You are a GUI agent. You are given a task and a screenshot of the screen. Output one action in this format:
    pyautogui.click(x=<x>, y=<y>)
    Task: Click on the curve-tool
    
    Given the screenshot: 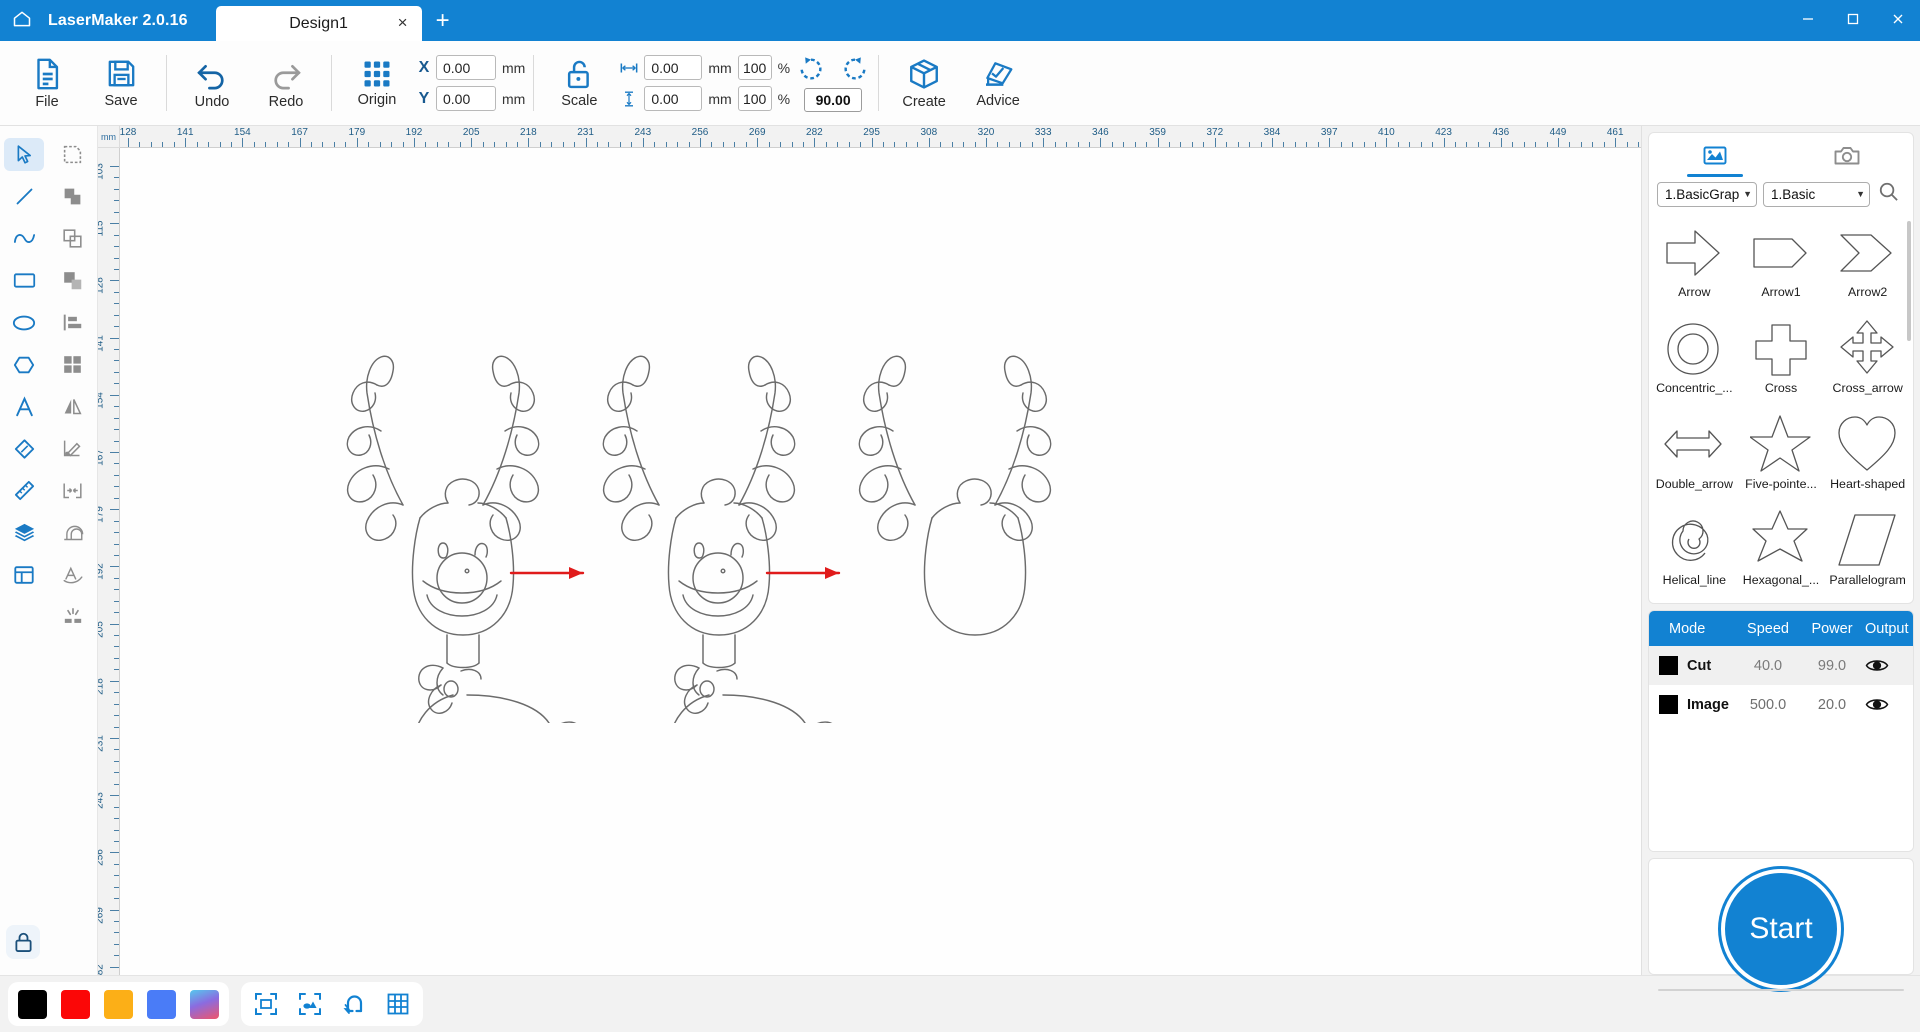 What is the action you would take?
    pyautogui.click(x=24, y=238)
    